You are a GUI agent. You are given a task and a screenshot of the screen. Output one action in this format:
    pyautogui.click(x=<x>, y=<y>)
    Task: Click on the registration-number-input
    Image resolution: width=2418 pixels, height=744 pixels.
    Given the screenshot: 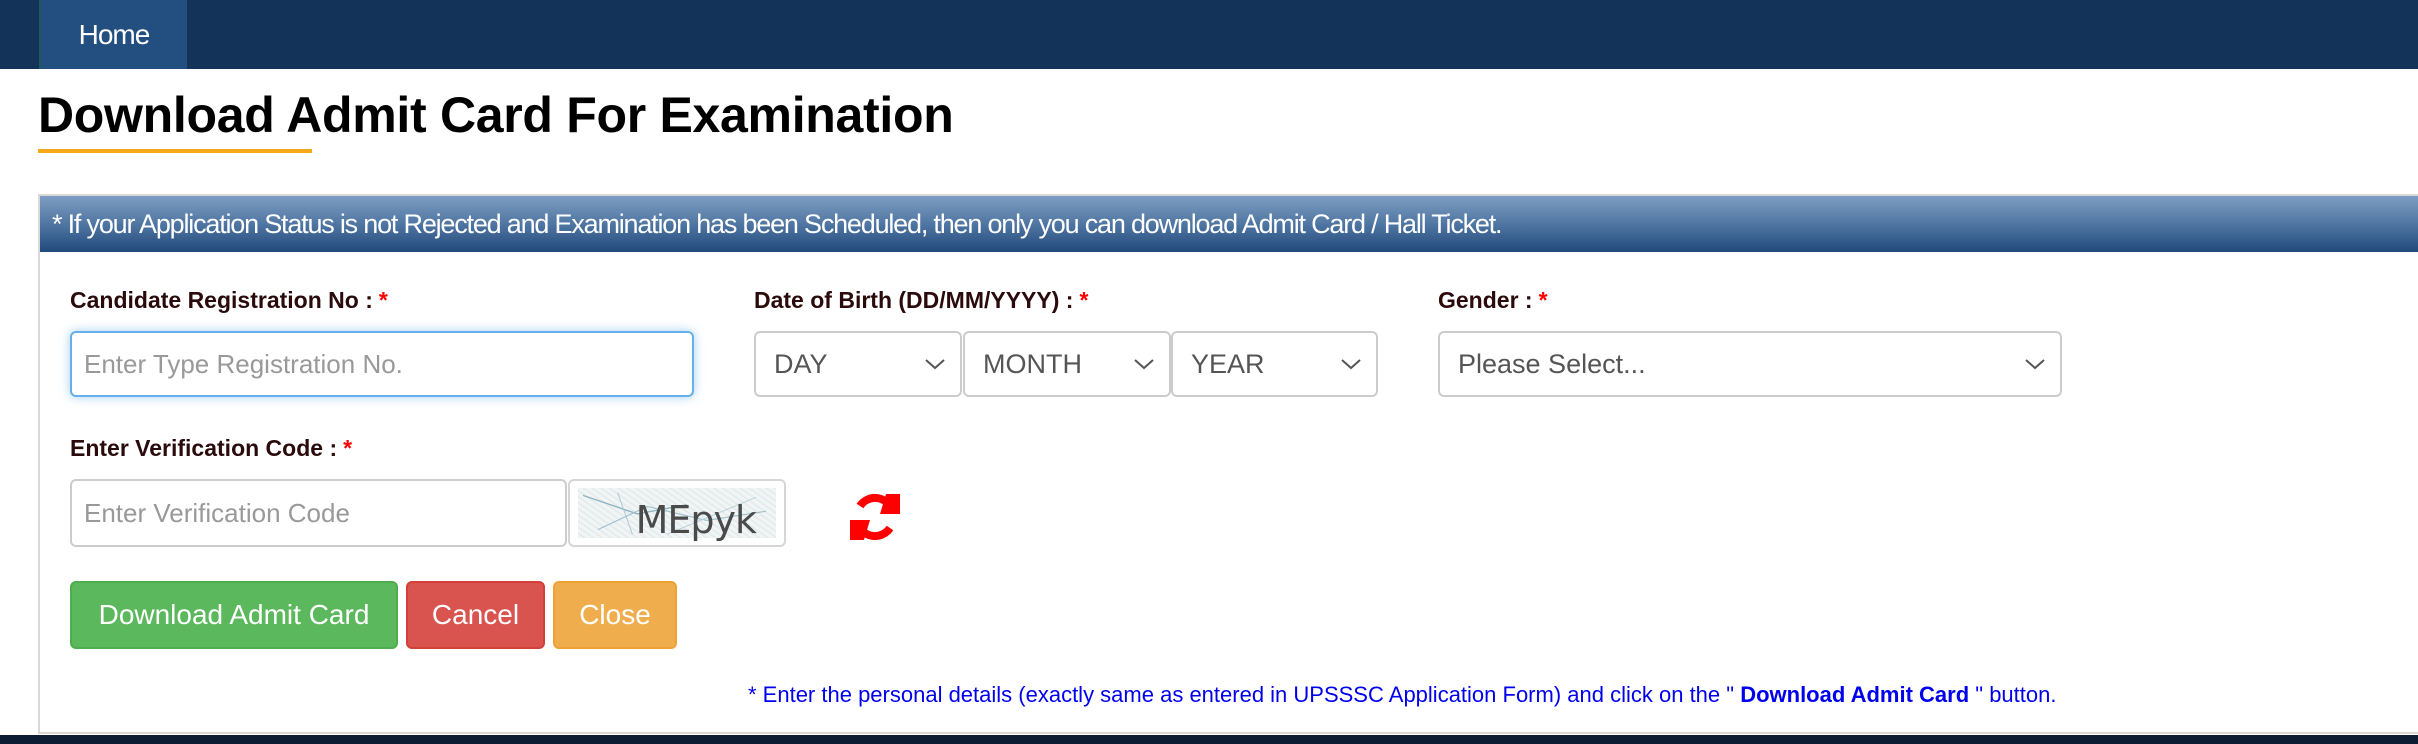 What is the action you would take?
    pyautogui.click(x=382, y=364)
    